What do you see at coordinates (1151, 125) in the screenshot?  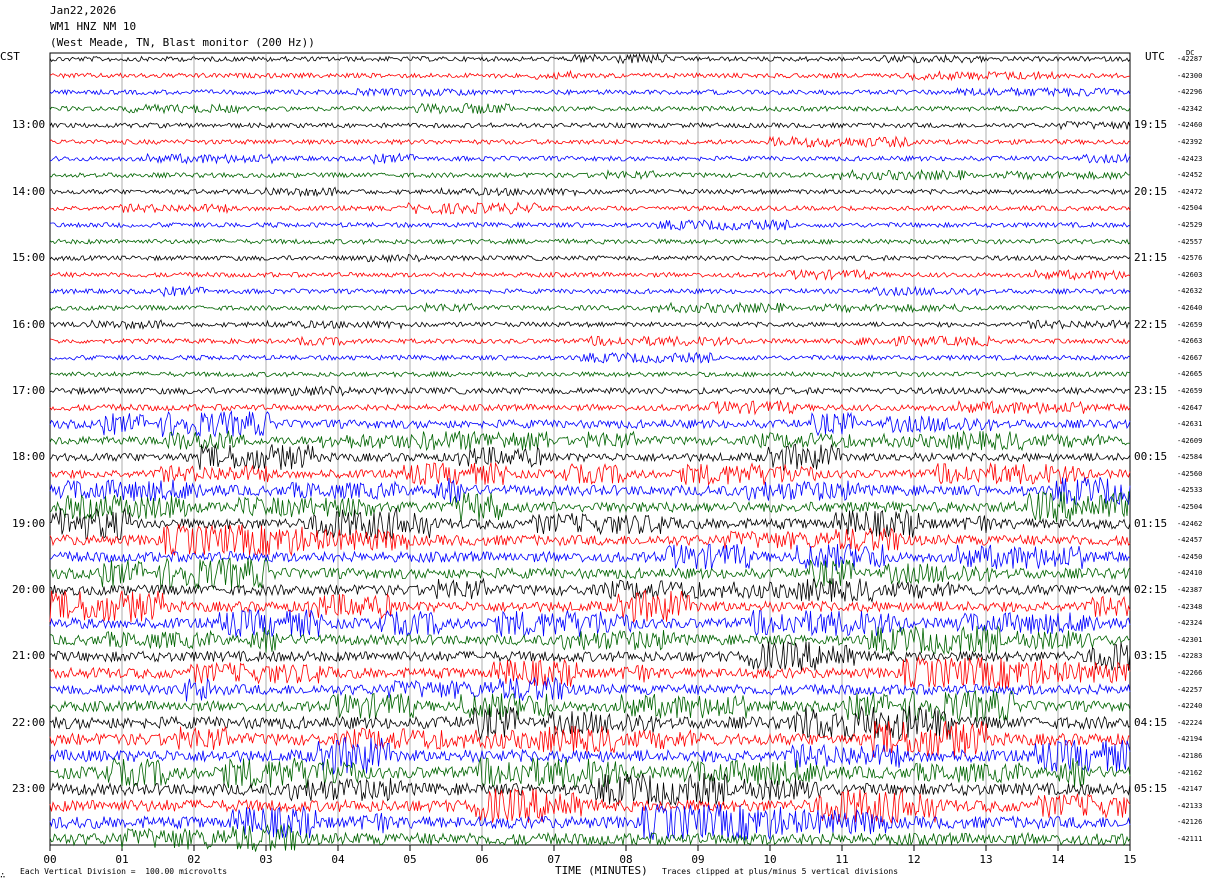 I see `utc-hour-label: 19:15` at bounding box center [1151, 125].